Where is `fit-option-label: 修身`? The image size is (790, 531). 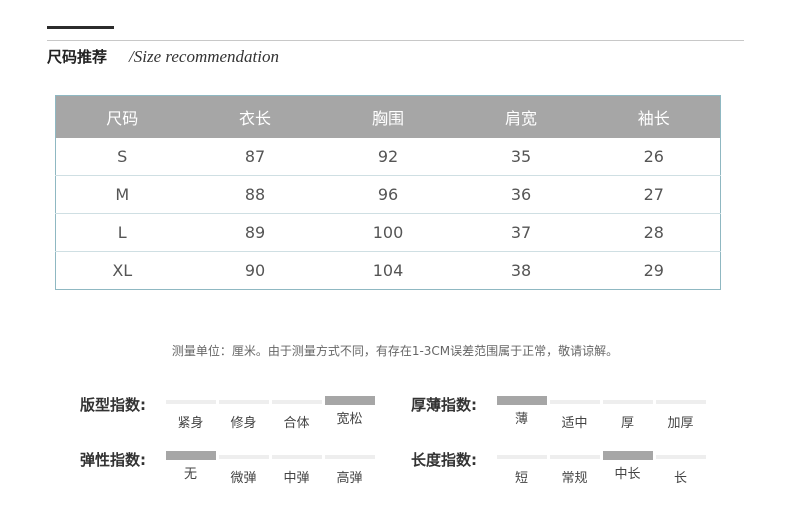
fit-option-label: 修身 is located at coordinates (243, 423).